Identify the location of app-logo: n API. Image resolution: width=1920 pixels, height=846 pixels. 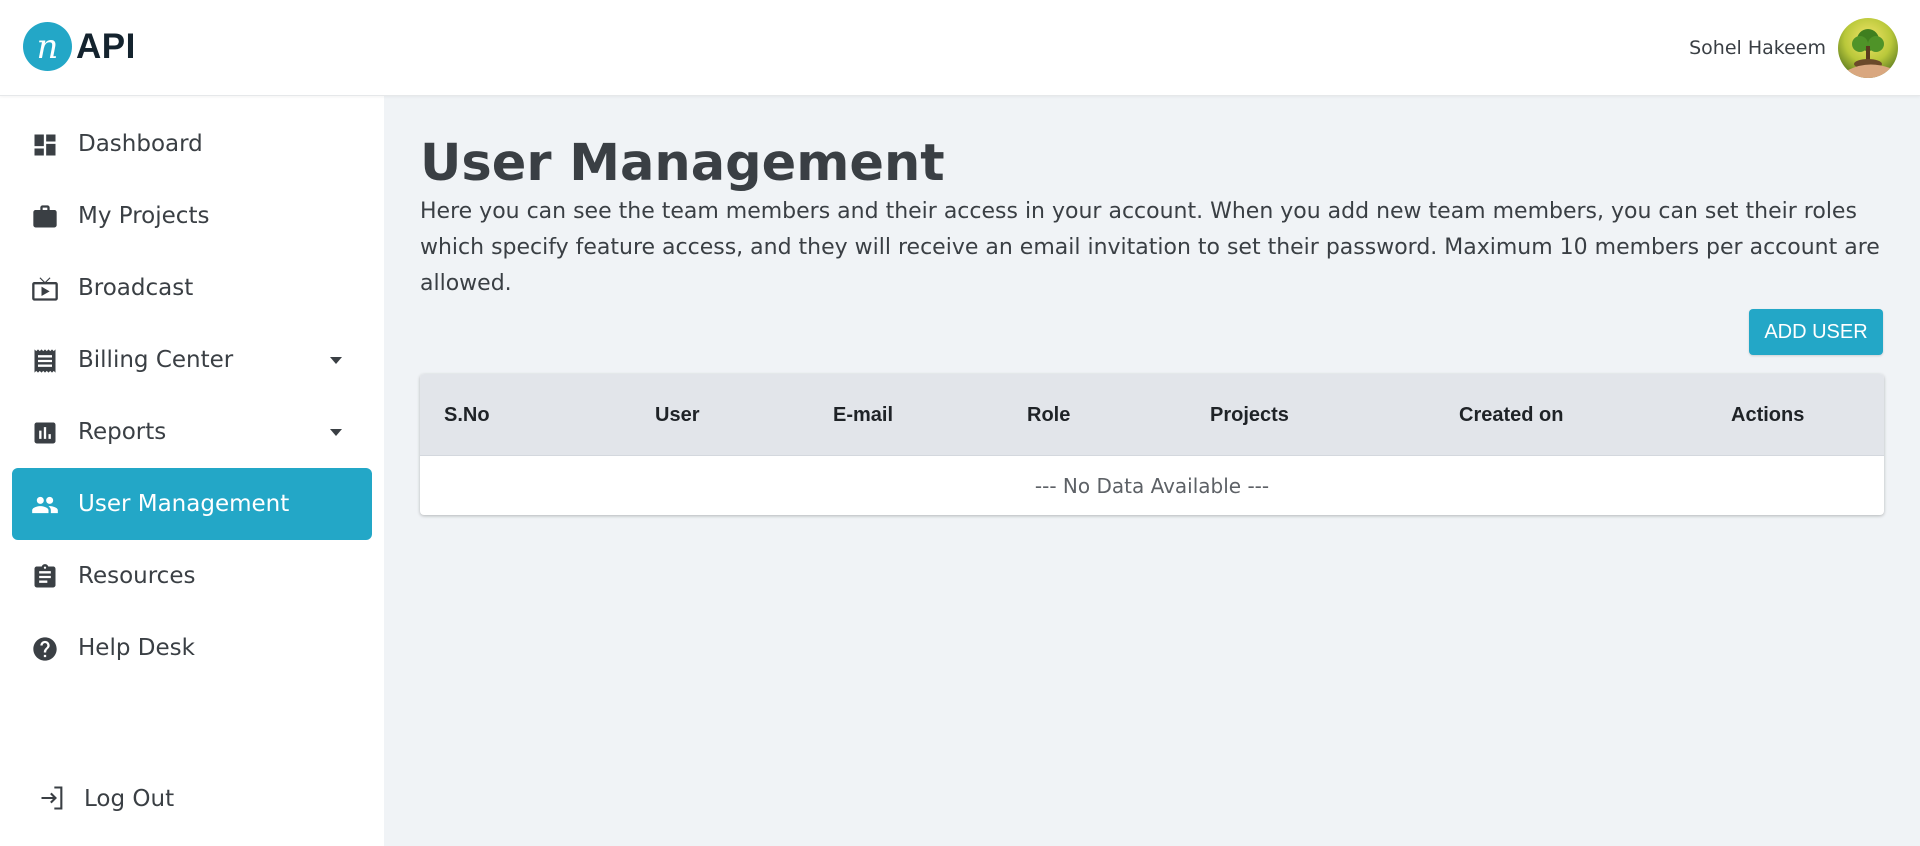
(79, 46).